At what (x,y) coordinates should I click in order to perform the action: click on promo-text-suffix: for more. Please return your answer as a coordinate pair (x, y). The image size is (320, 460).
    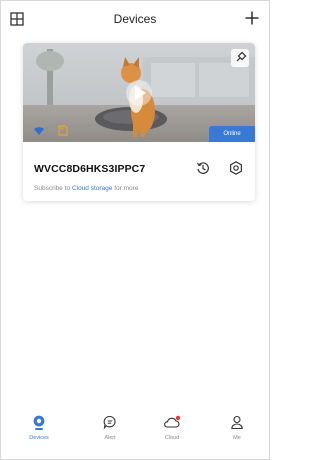
    Looking at the image, I should click on (125, 188).